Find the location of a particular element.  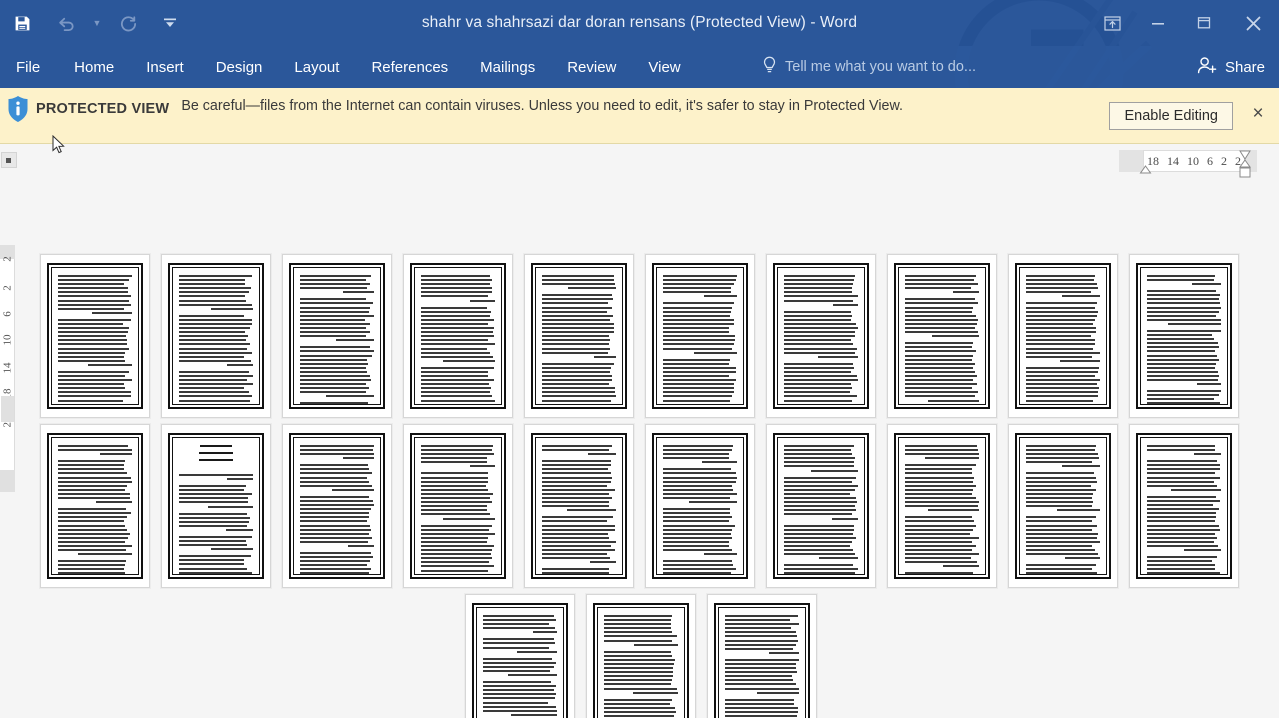

tab-references: References is located at coordinates (409, 67).